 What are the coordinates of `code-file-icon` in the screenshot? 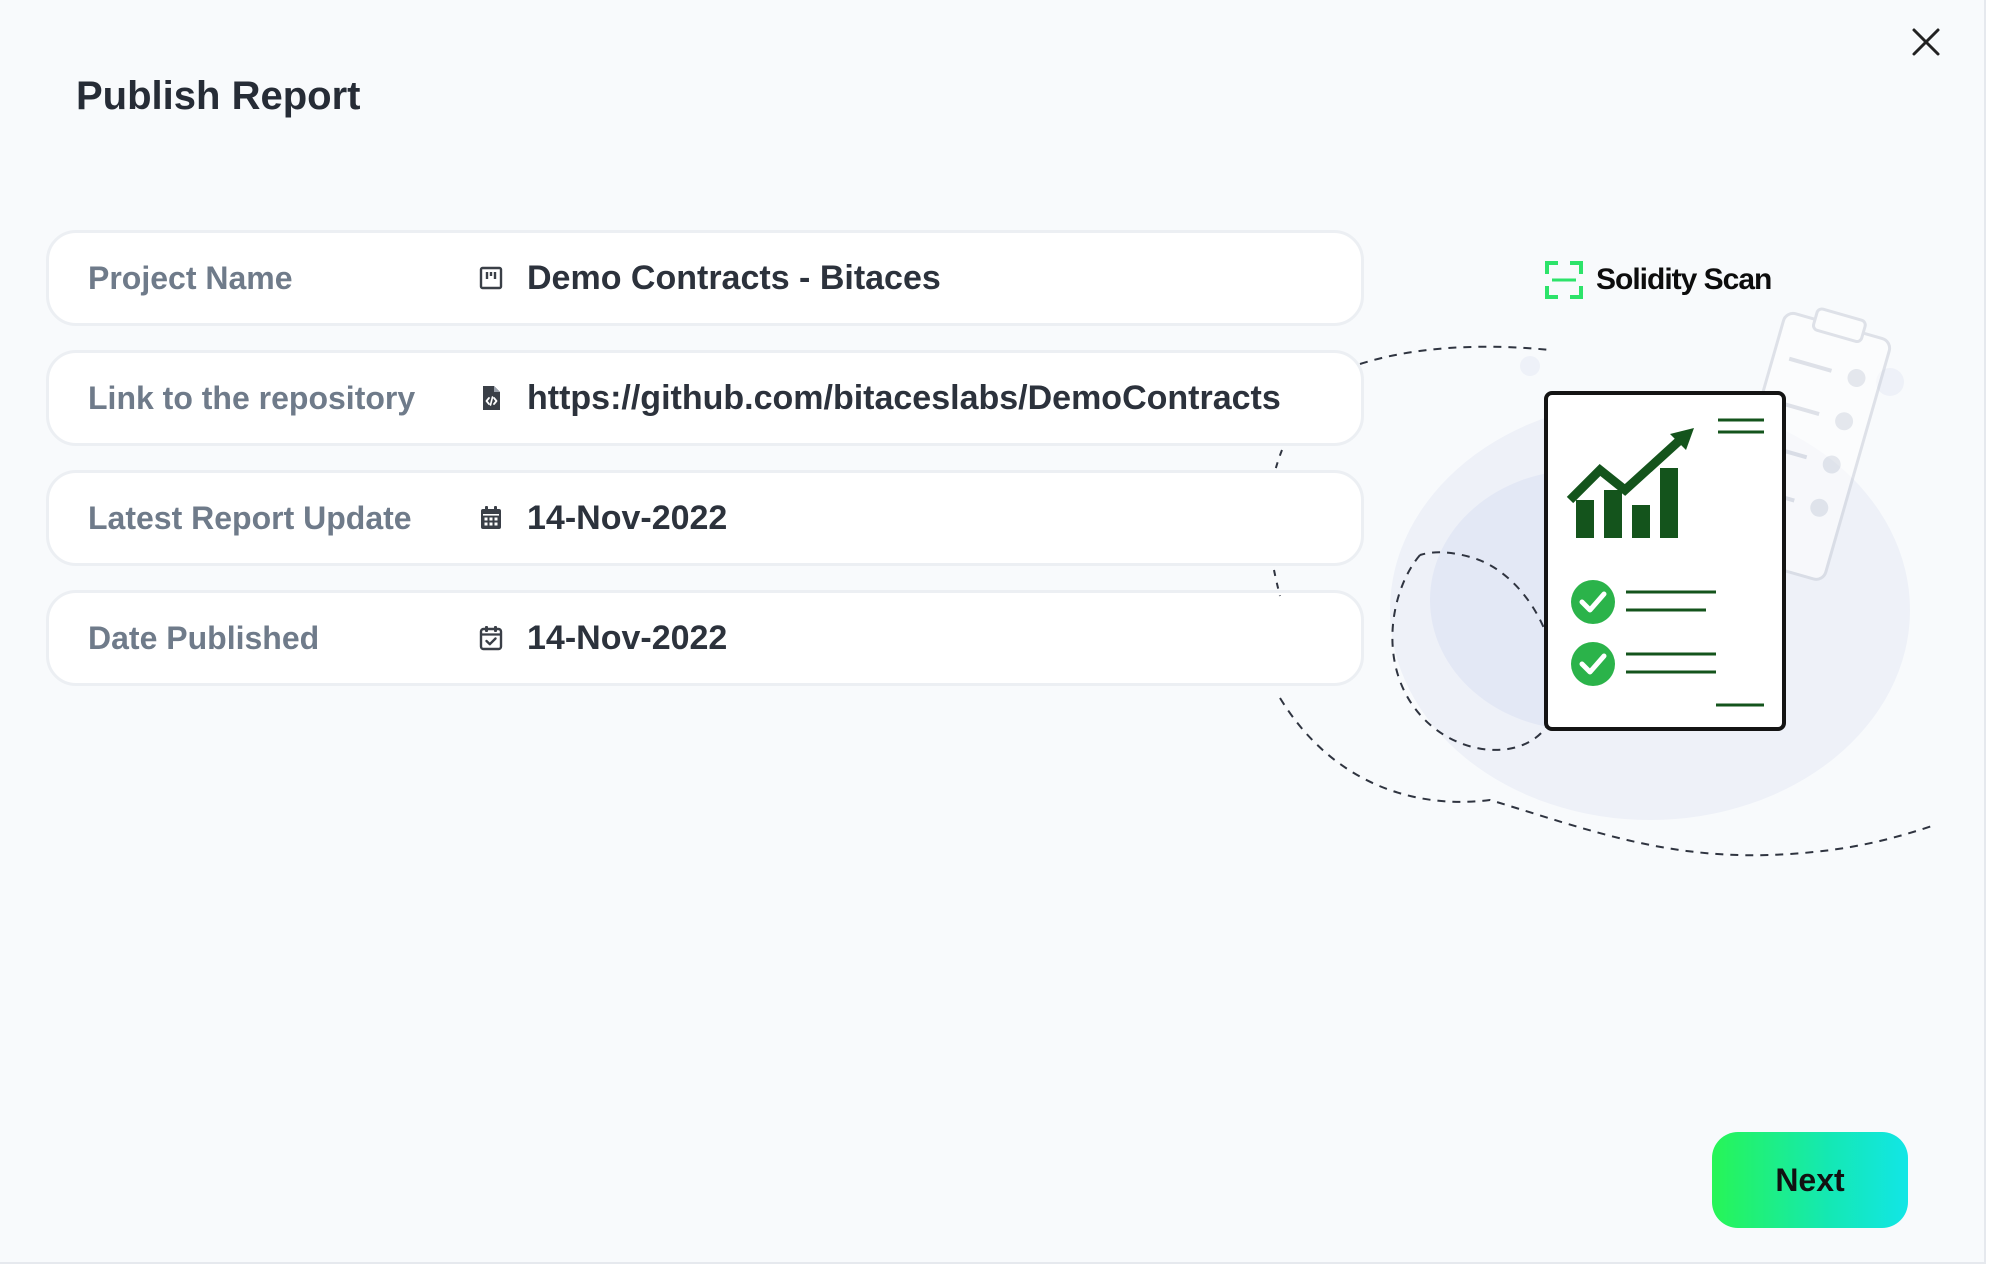 It's located at (491, 398).